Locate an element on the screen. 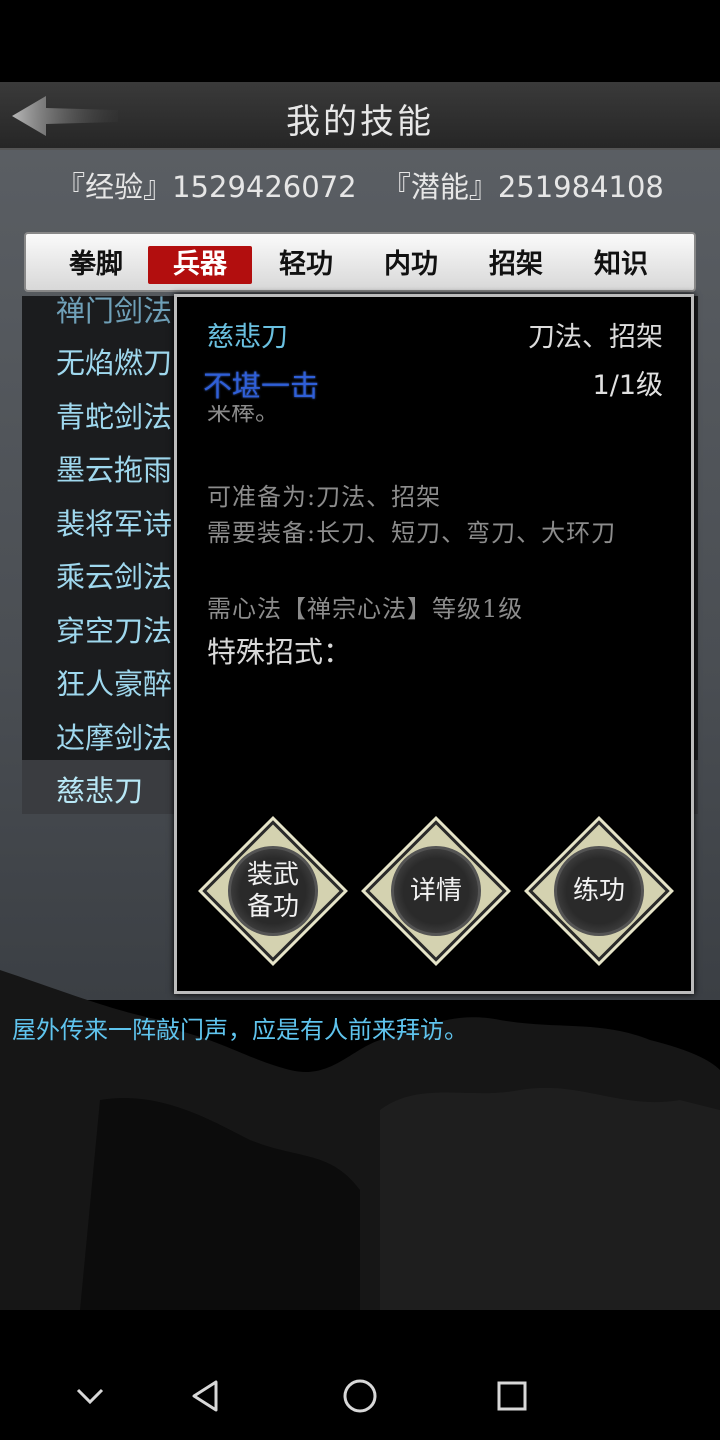 The height and width of the screenshot is (1440, 720). skill-item: 禅门剑法 is located at coordinates (114, 313).